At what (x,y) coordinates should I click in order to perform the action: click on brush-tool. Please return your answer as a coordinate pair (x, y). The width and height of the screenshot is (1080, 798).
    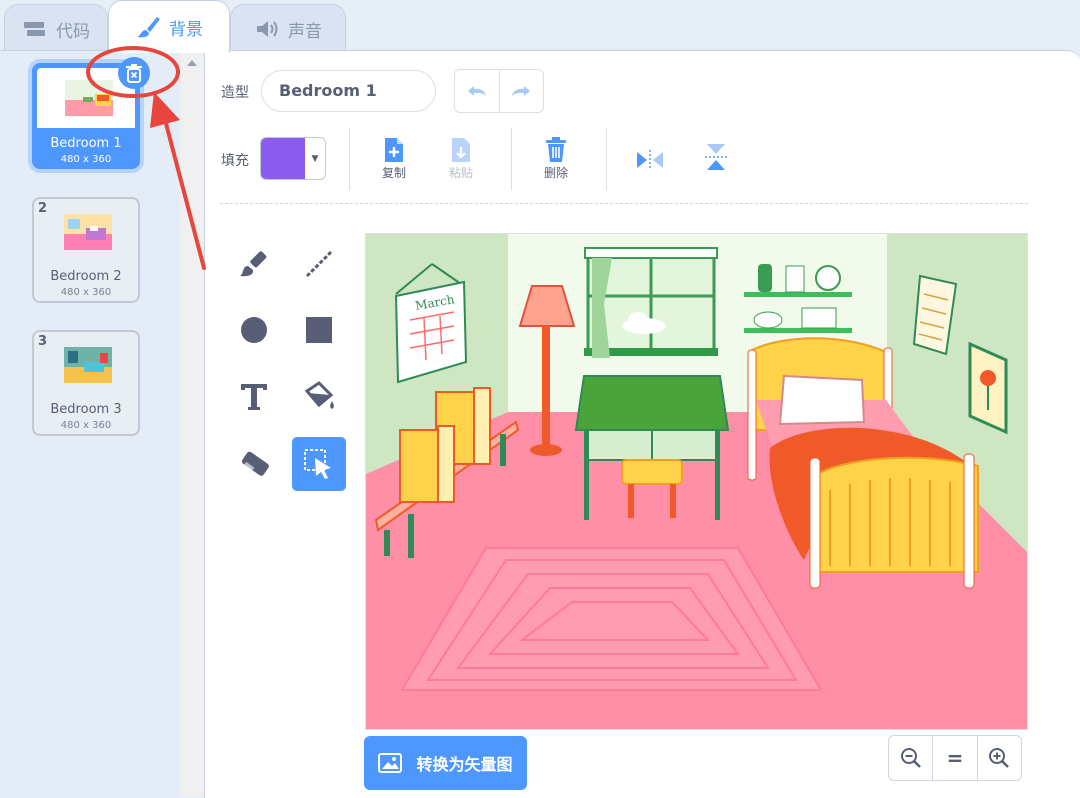
    Looking at the image, I should click on (254, 264).